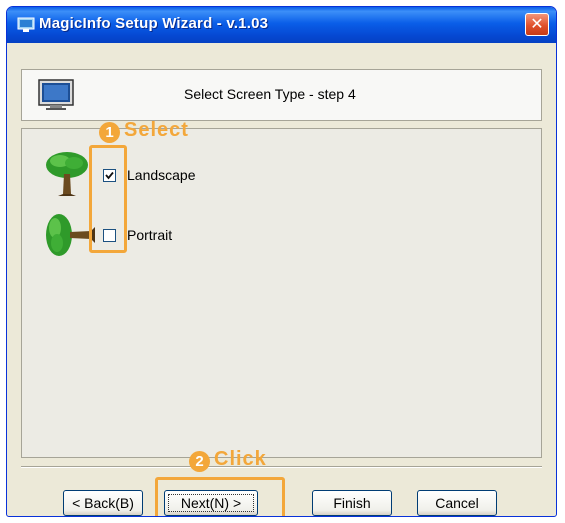  What do you see at coordinates (352, 503) in the screenshot?
I see `finish-button: Finish` at bounding box center [352, 503].